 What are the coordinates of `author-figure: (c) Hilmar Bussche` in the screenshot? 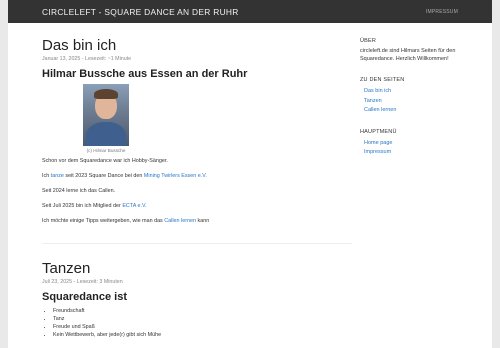 It's located at (106, 118).